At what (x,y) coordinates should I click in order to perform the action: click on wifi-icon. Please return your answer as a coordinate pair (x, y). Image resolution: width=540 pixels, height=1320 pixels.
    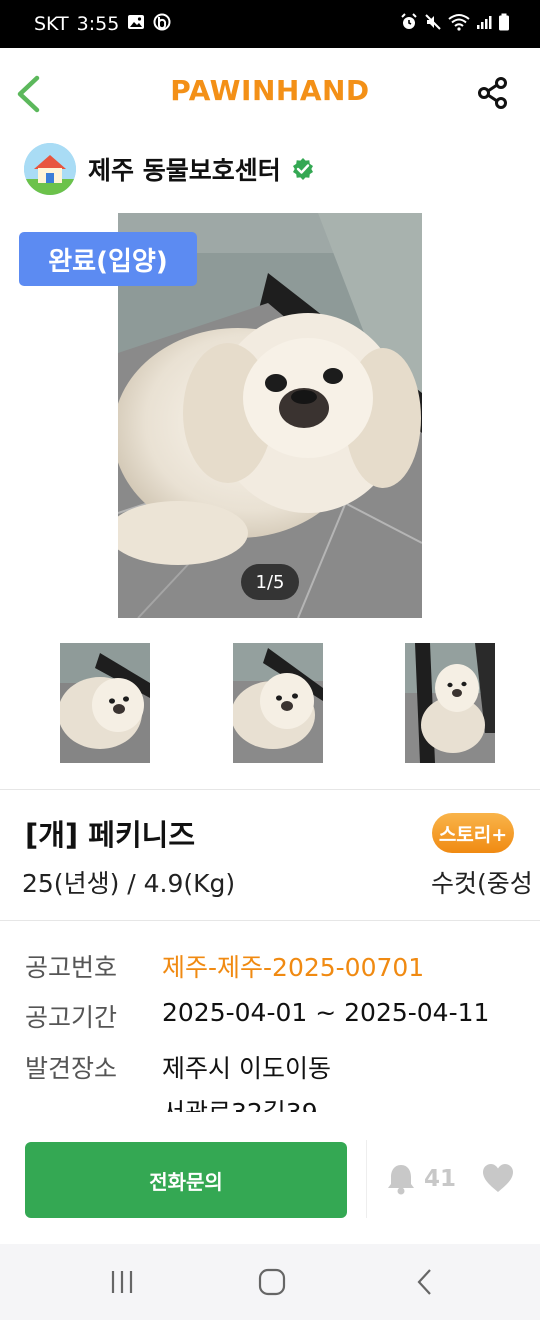
    Looking at the image, I should click on (459, 24).